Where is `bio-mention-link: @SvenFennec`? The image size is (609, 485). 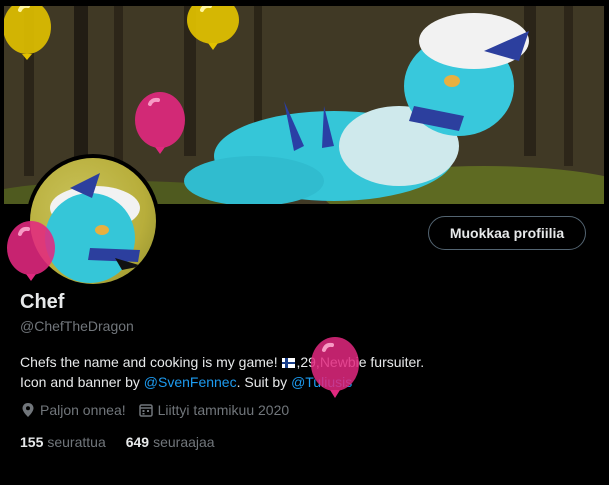 bio-mention-link: @SvenFennec is located at coordinates (190, 382).